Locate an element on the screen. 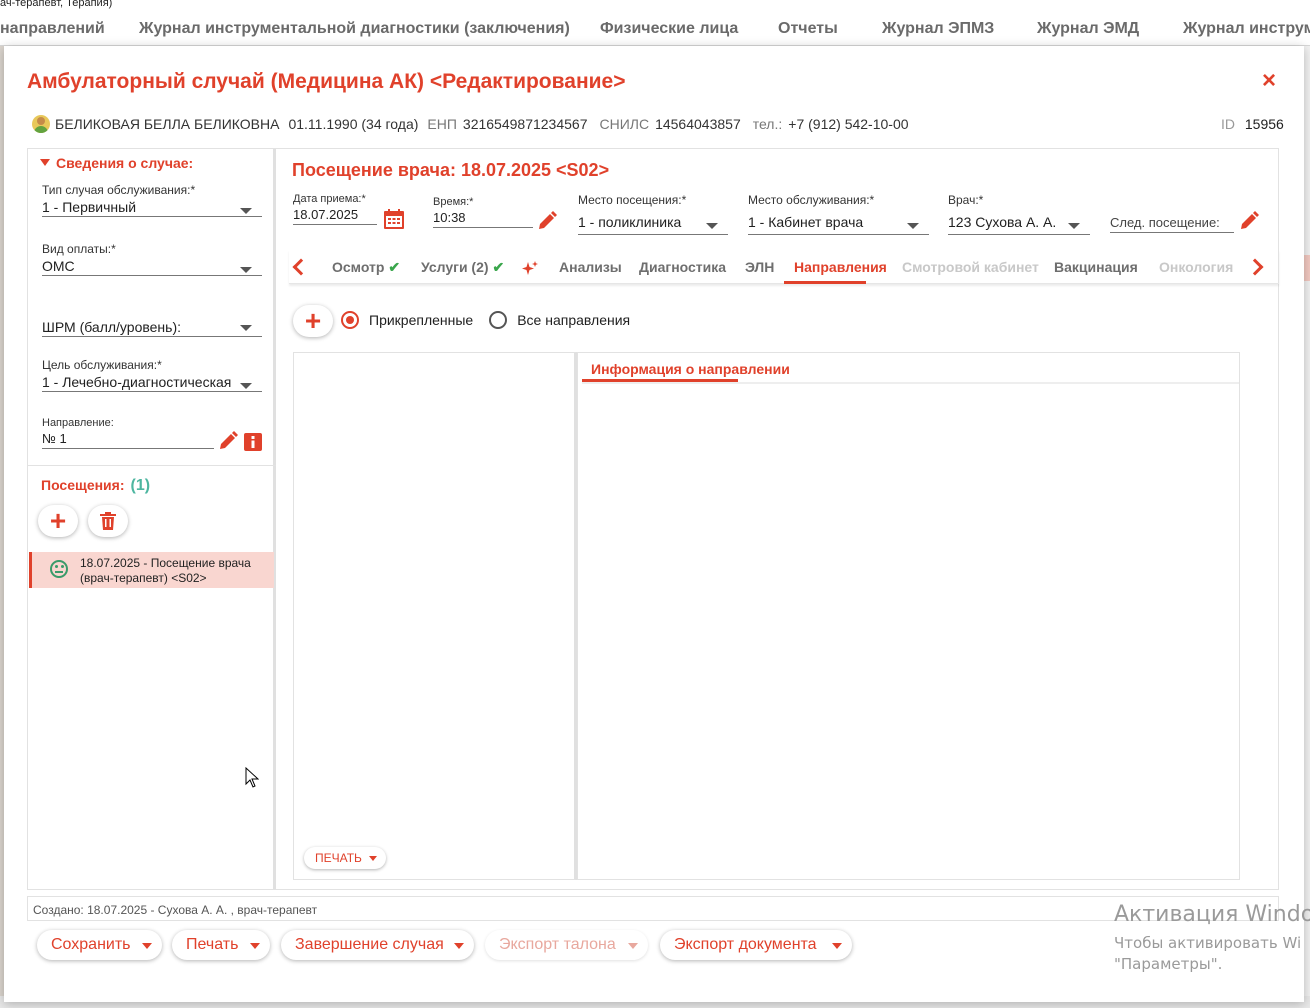 This screenshot has width=1310, height=1008. print-referral-label: ПЕЧАТЬ is located at coordinates (338, 858).